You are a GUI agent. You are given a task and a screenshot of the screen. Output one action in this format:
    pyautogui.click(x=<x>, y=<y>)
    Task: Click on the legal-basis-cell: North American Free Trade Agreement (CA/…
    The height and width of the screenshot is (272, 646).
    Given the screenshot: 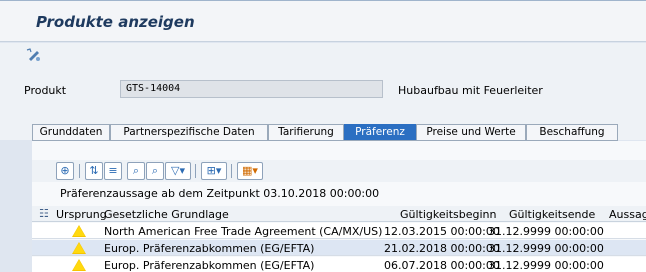 What is the action you would take?
    pyautogui.click(x=243, y=231)
    